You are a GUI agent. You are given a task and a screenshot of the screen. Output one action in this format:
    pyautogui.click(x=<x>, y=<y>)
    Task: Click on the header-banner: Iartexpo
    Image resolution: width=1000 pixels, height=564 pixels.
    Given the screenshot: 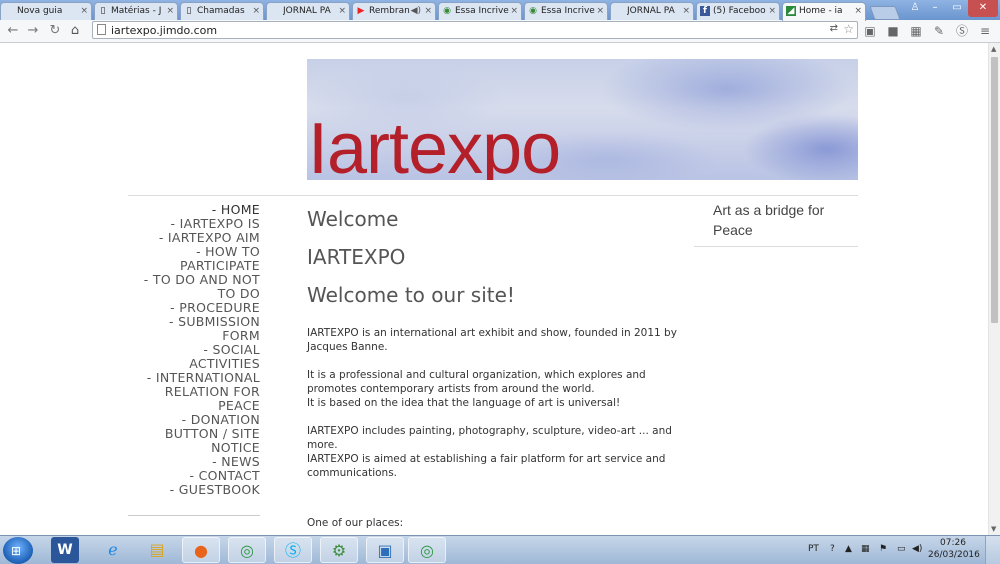 What is the action you would take?
    pyautogui.click(x=582, y=119)
    